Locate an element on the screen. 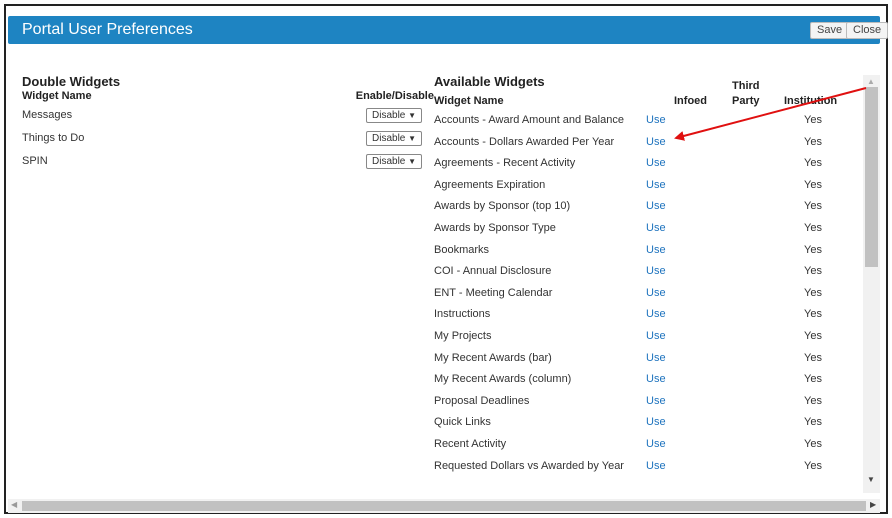 Image resolution: width=892 pixels, height=518 pixels. horizontal-scroll-thumb is located at coordinates (444, 506).